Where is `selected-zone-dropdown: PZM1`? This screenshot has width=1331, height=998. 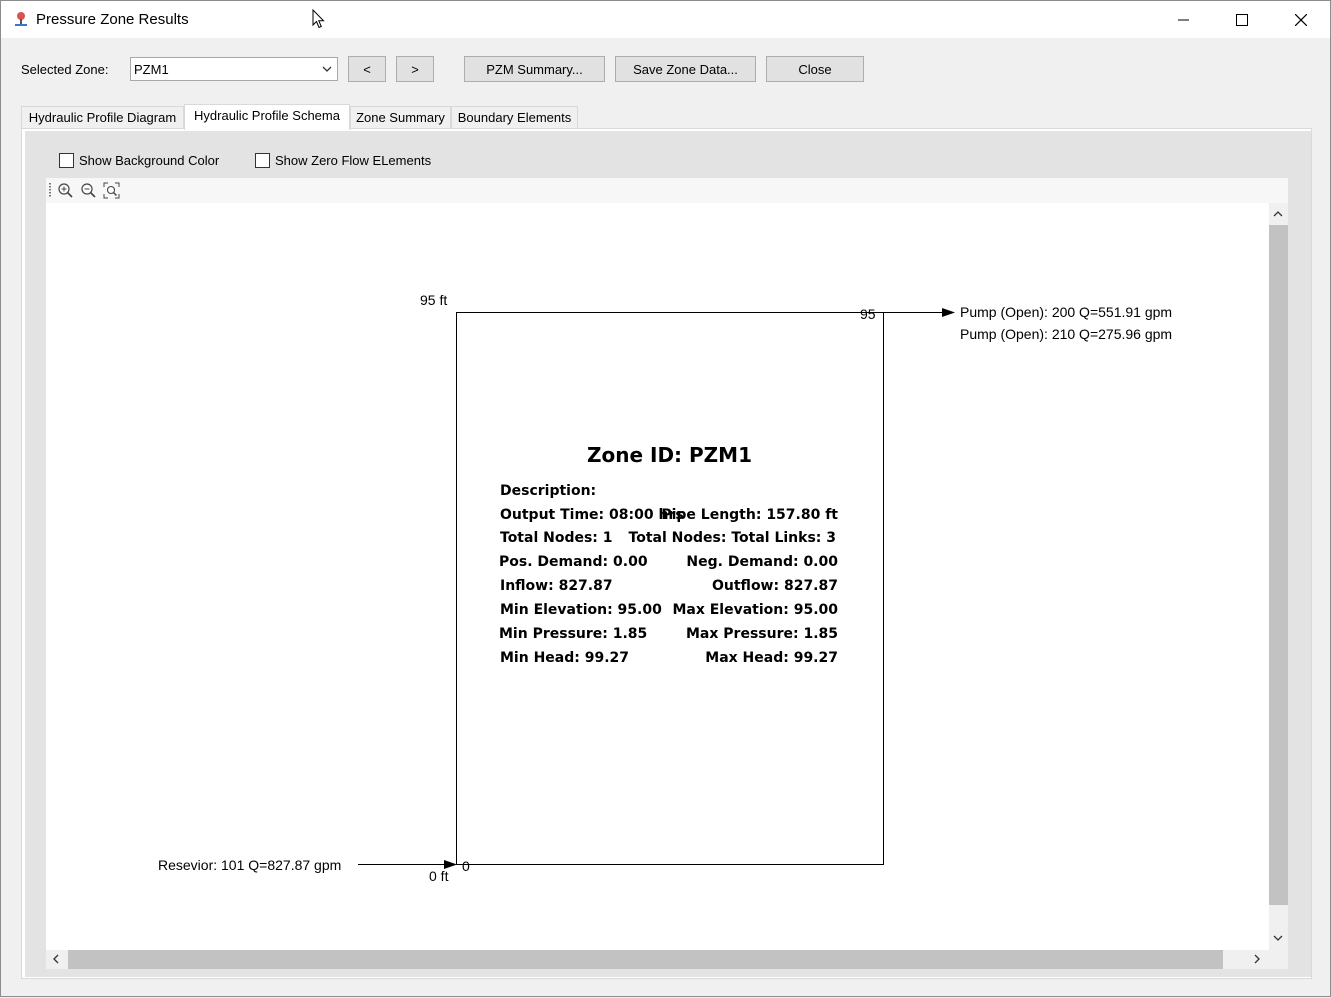 selected-zone-dropdown: PZM1 is located at coordinates (234, 69).